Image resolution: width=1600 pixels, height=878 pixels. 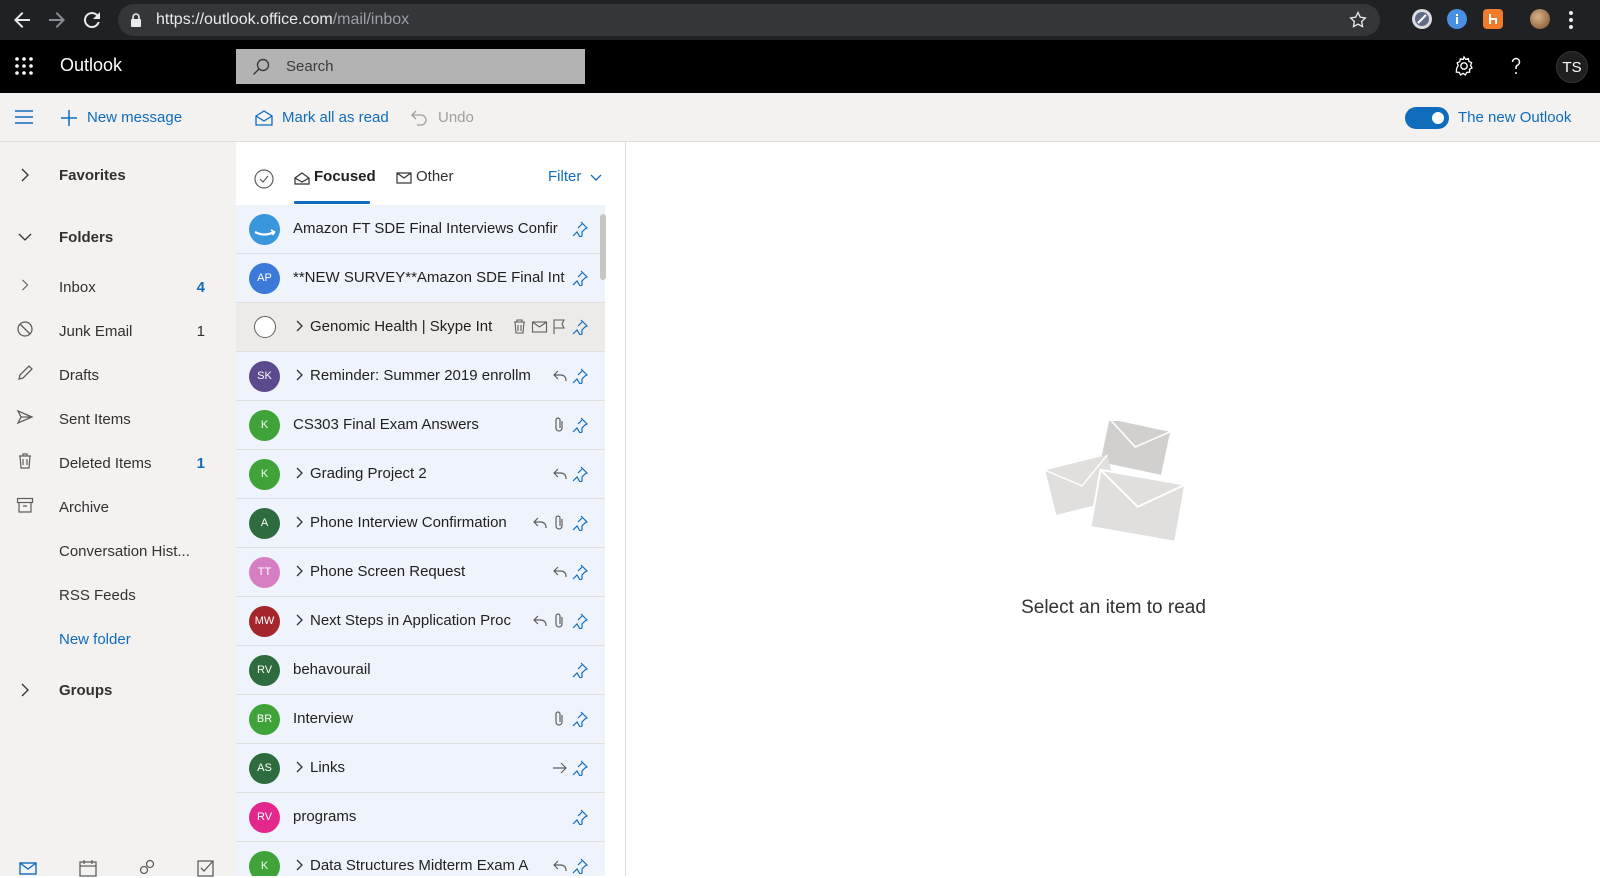 What do you see at coordinates (264, 179) in the screenshot?
I see `select-all-checkbox-icon` at bounding box center [264, 179].